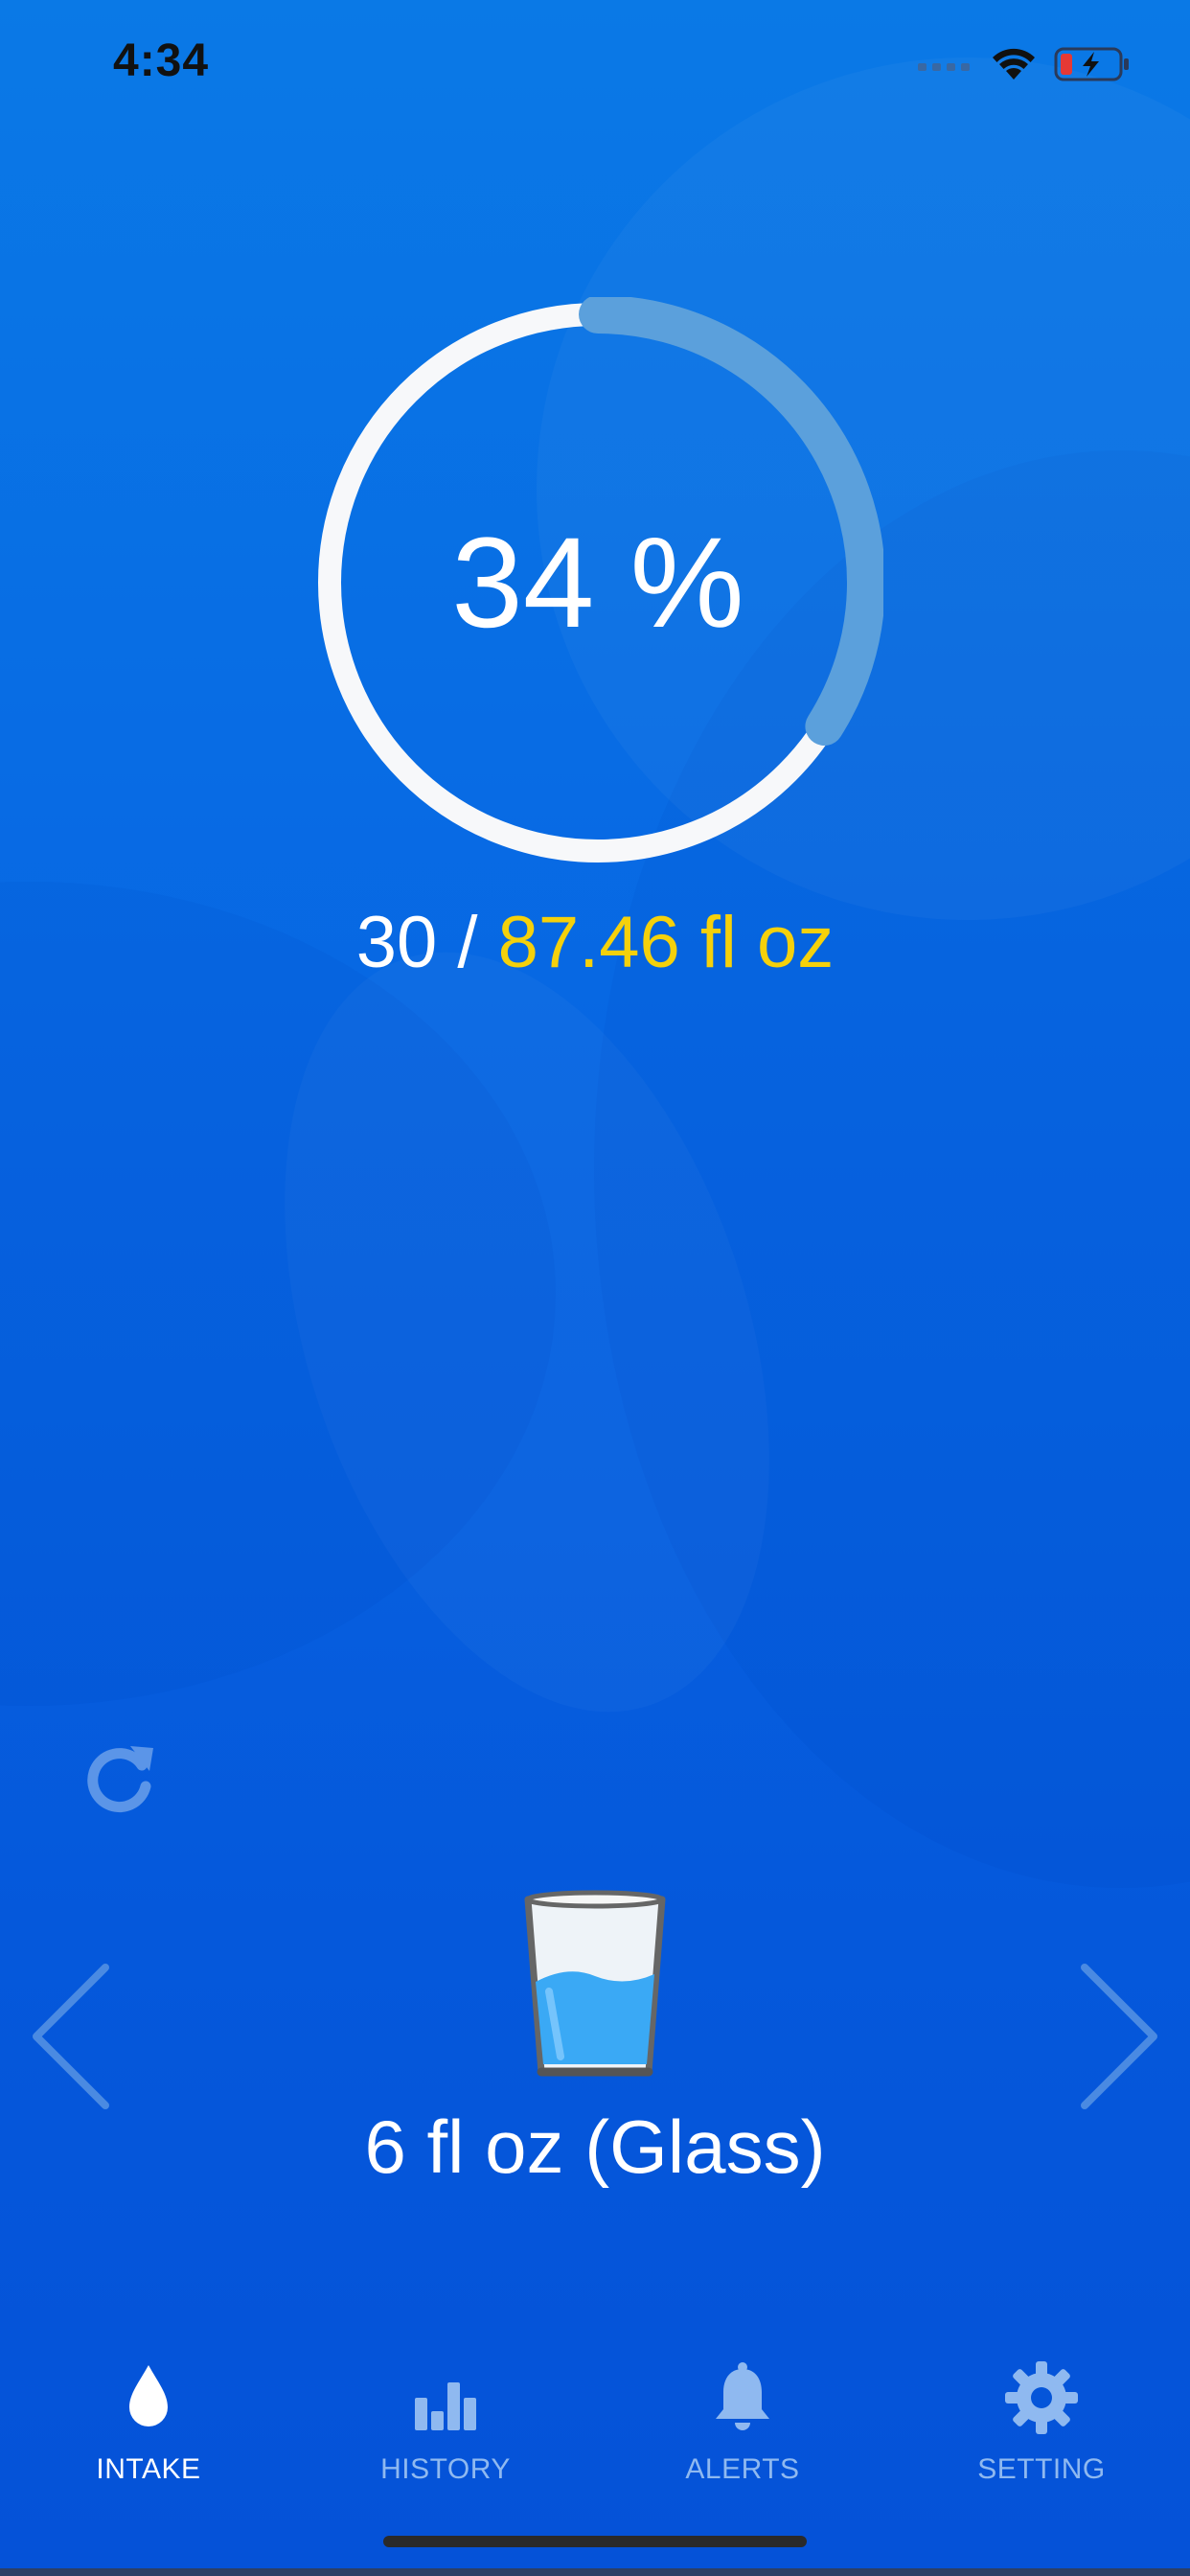  I want to click on bottom-edge, so click(595, 2572).